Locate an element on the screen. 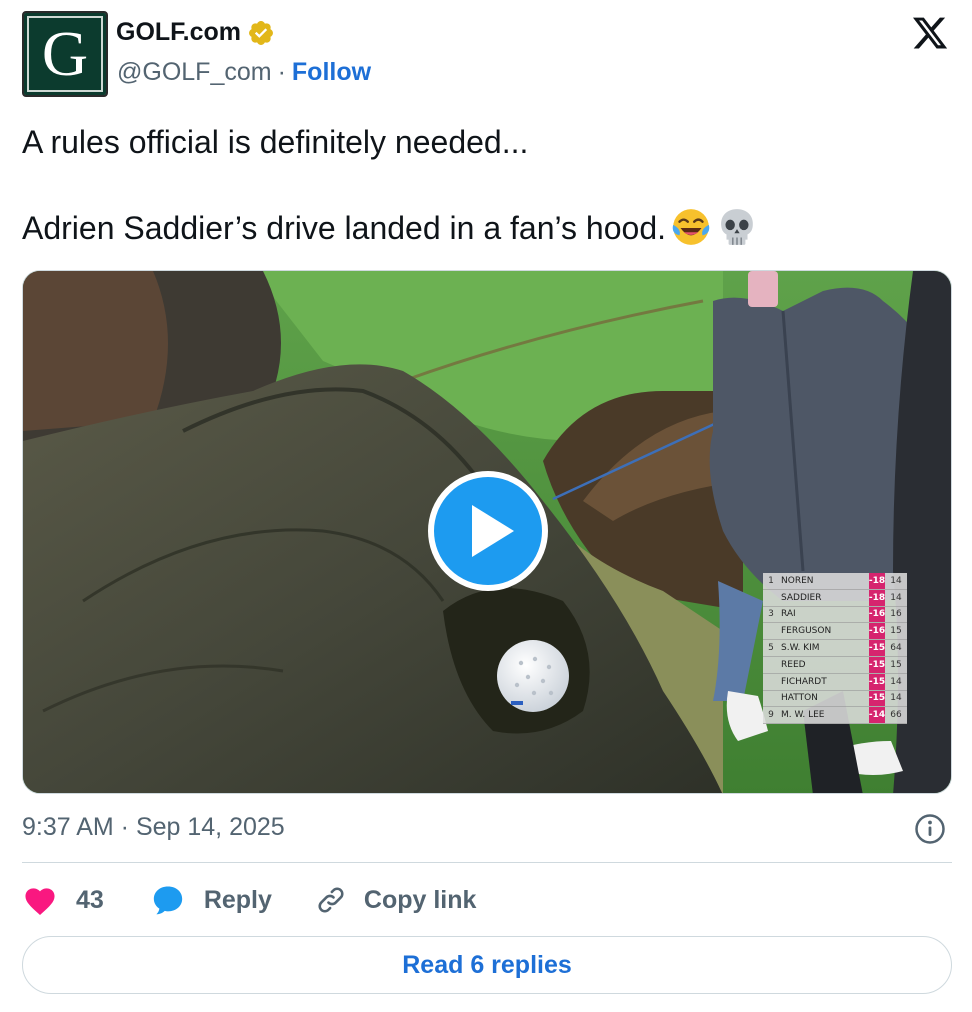 Image resolution: width=972 pixels, height=1012 pixels. link-icon is located at coordinates (331, 900).